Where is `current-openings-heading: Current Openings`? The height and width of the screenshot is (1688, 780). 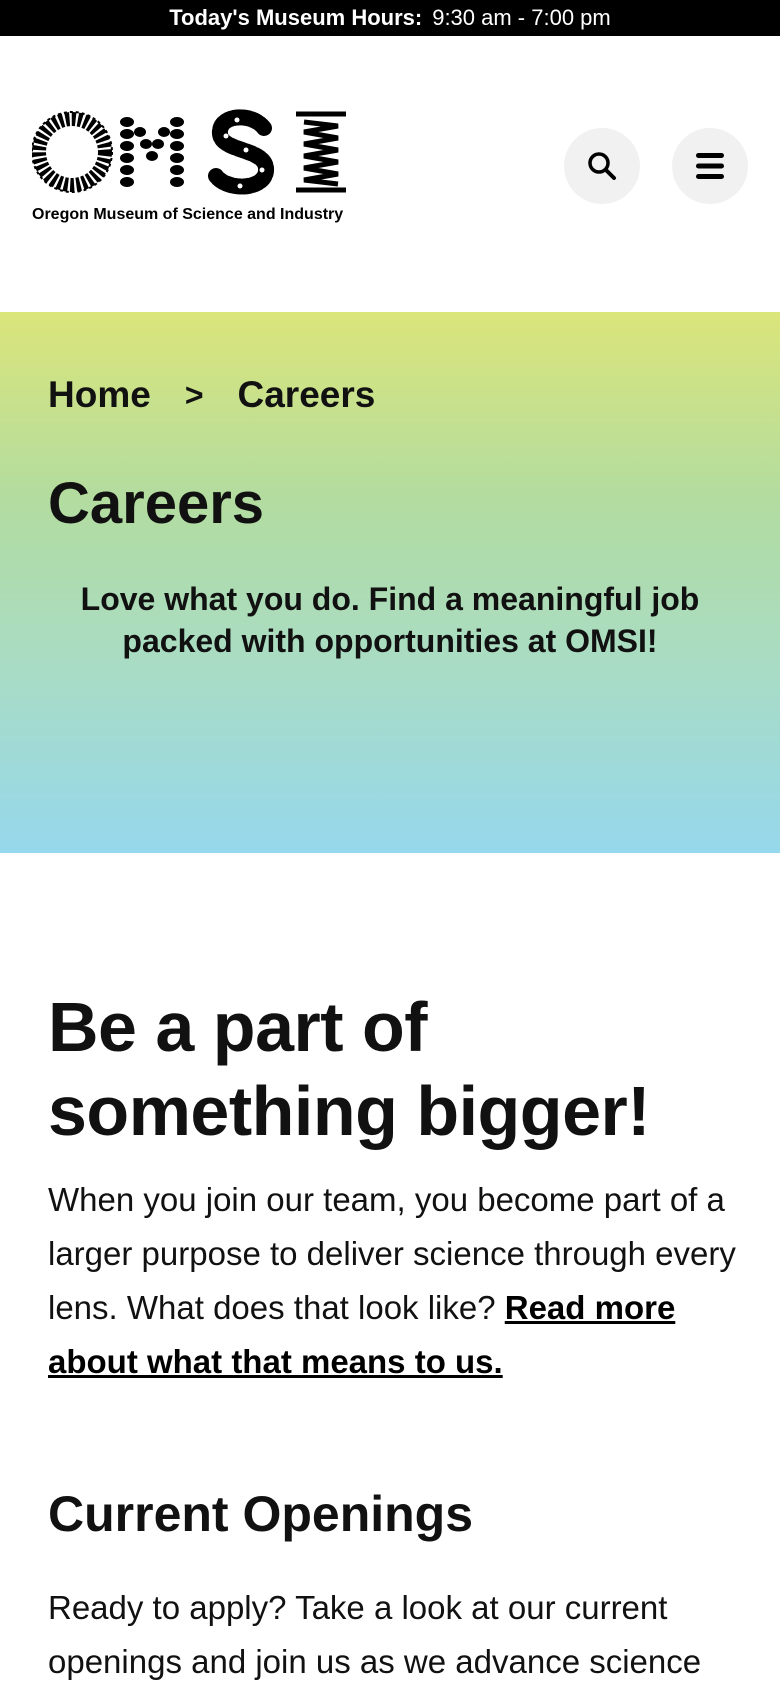 current-openings-heading: Current Openings is located at coordinates (261, 1514).